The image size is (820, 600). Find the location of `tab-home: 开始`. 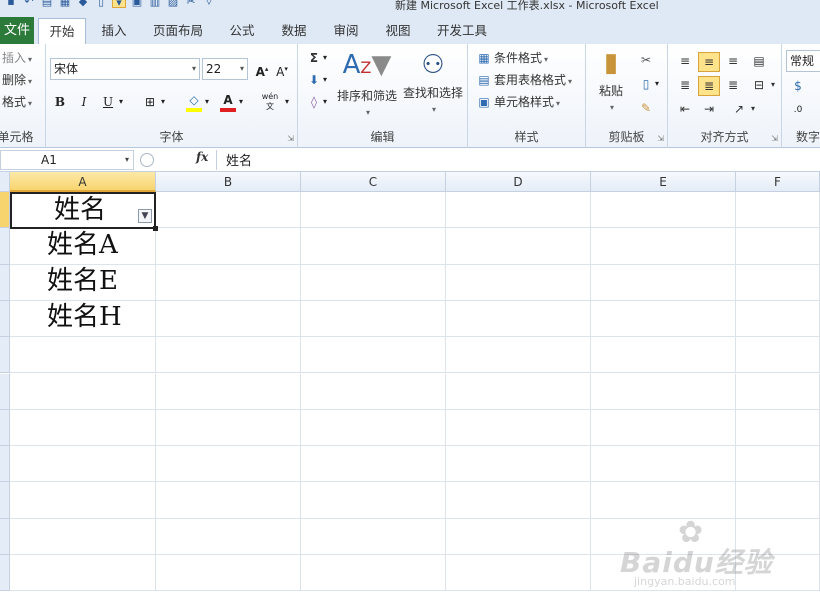

tab-home: 开始 is located at coordinates (62, 31).